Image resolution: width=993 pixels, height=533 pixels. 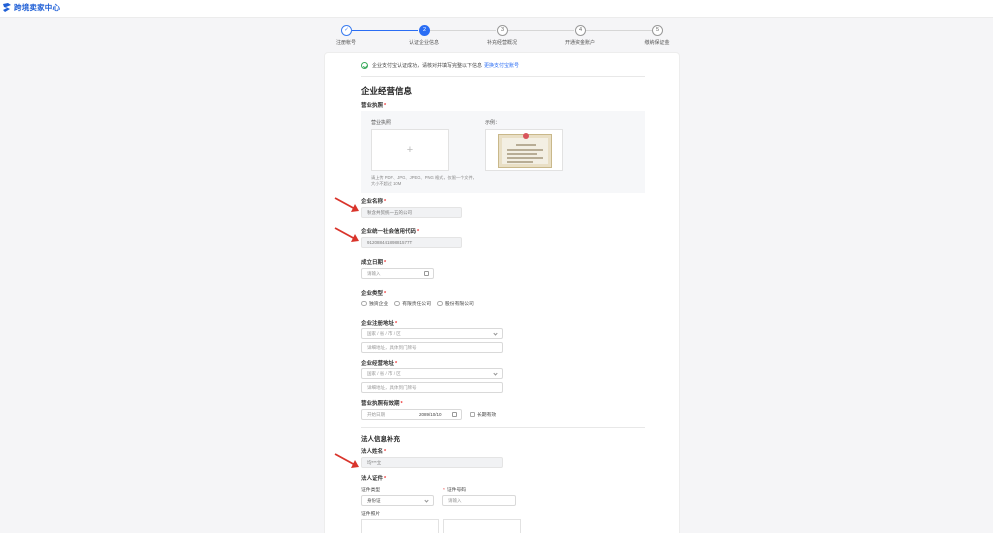 I want to click on section-title-business: 企业经营信息, so click(x=387, y=91).